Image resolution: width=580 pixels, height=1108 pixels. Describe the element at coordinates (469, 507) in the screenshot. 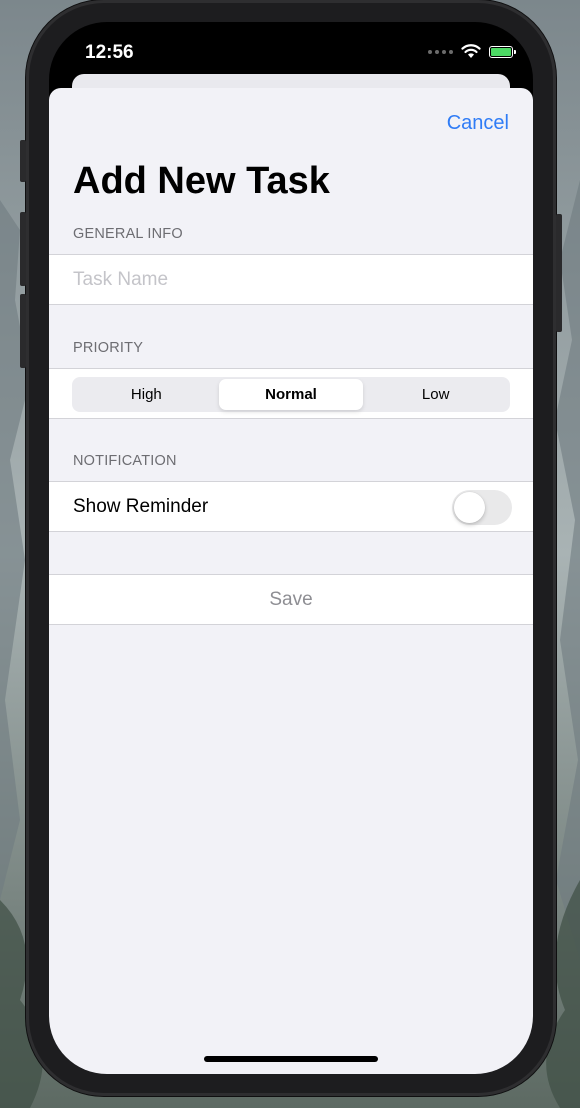

I see `toggle-knob` at that location.